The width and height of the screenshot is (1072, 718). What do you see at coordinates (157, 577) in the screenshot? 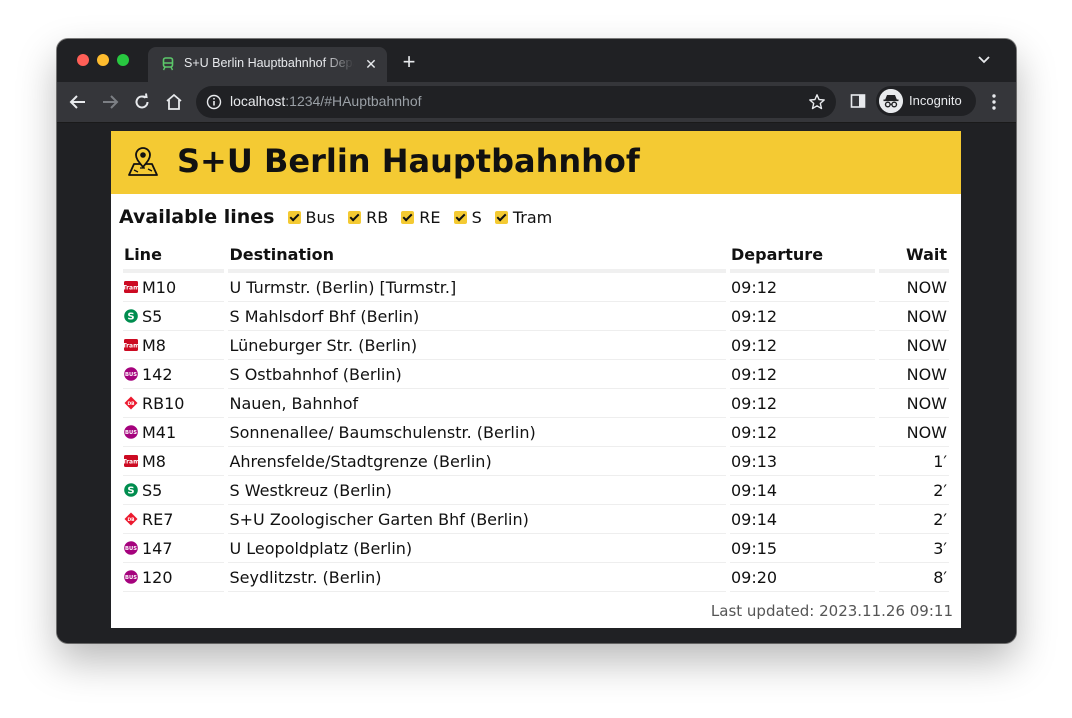
I see `line-name: 120` at bounding box center [157, 577].